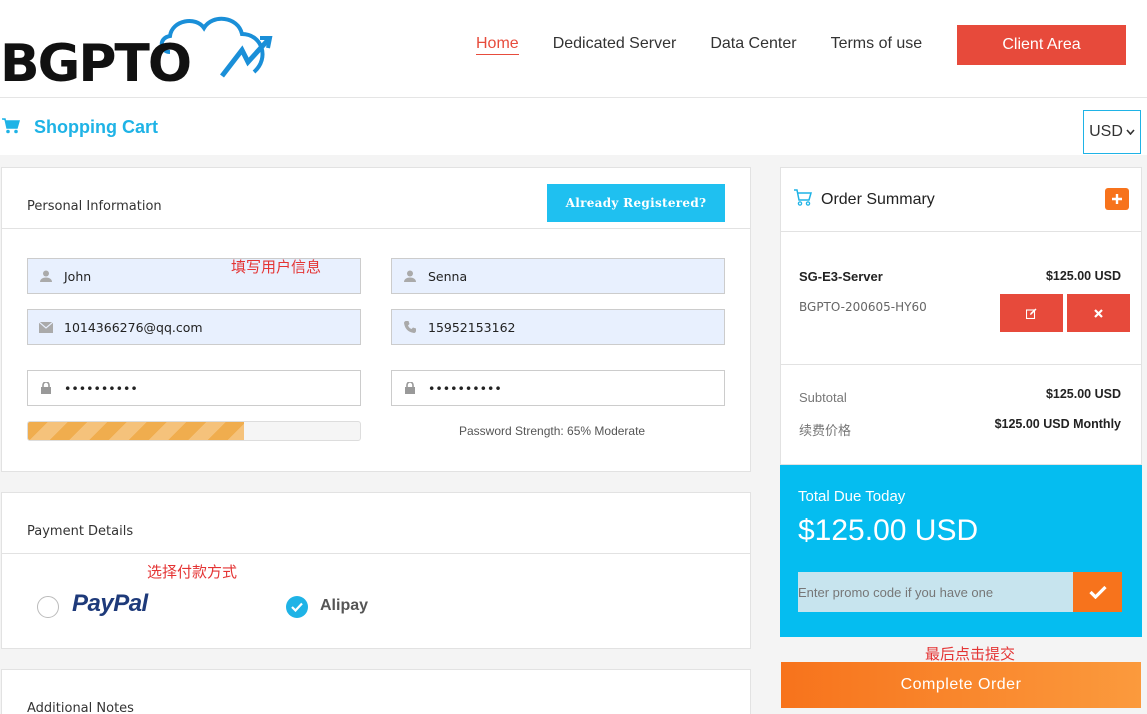 Image resolution: width=1147 pixels, height=714 pixels. Describe the element at coordinates (376, 691) in the screenshot. I see `additional-notes-panel: Additional Notes` at that location.